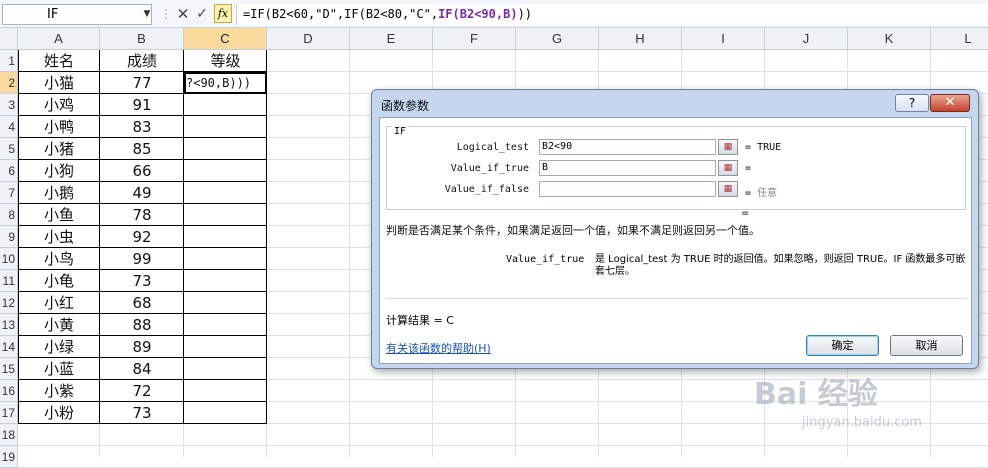  What do you see at coordinates (142, 127) in the screenshot?
I see `score-cell: 83` at bounding box center [142, 127].